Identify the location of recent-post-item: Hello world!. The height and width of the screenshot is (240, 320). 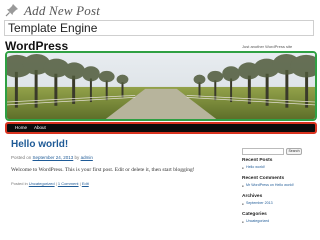
(253, 167).